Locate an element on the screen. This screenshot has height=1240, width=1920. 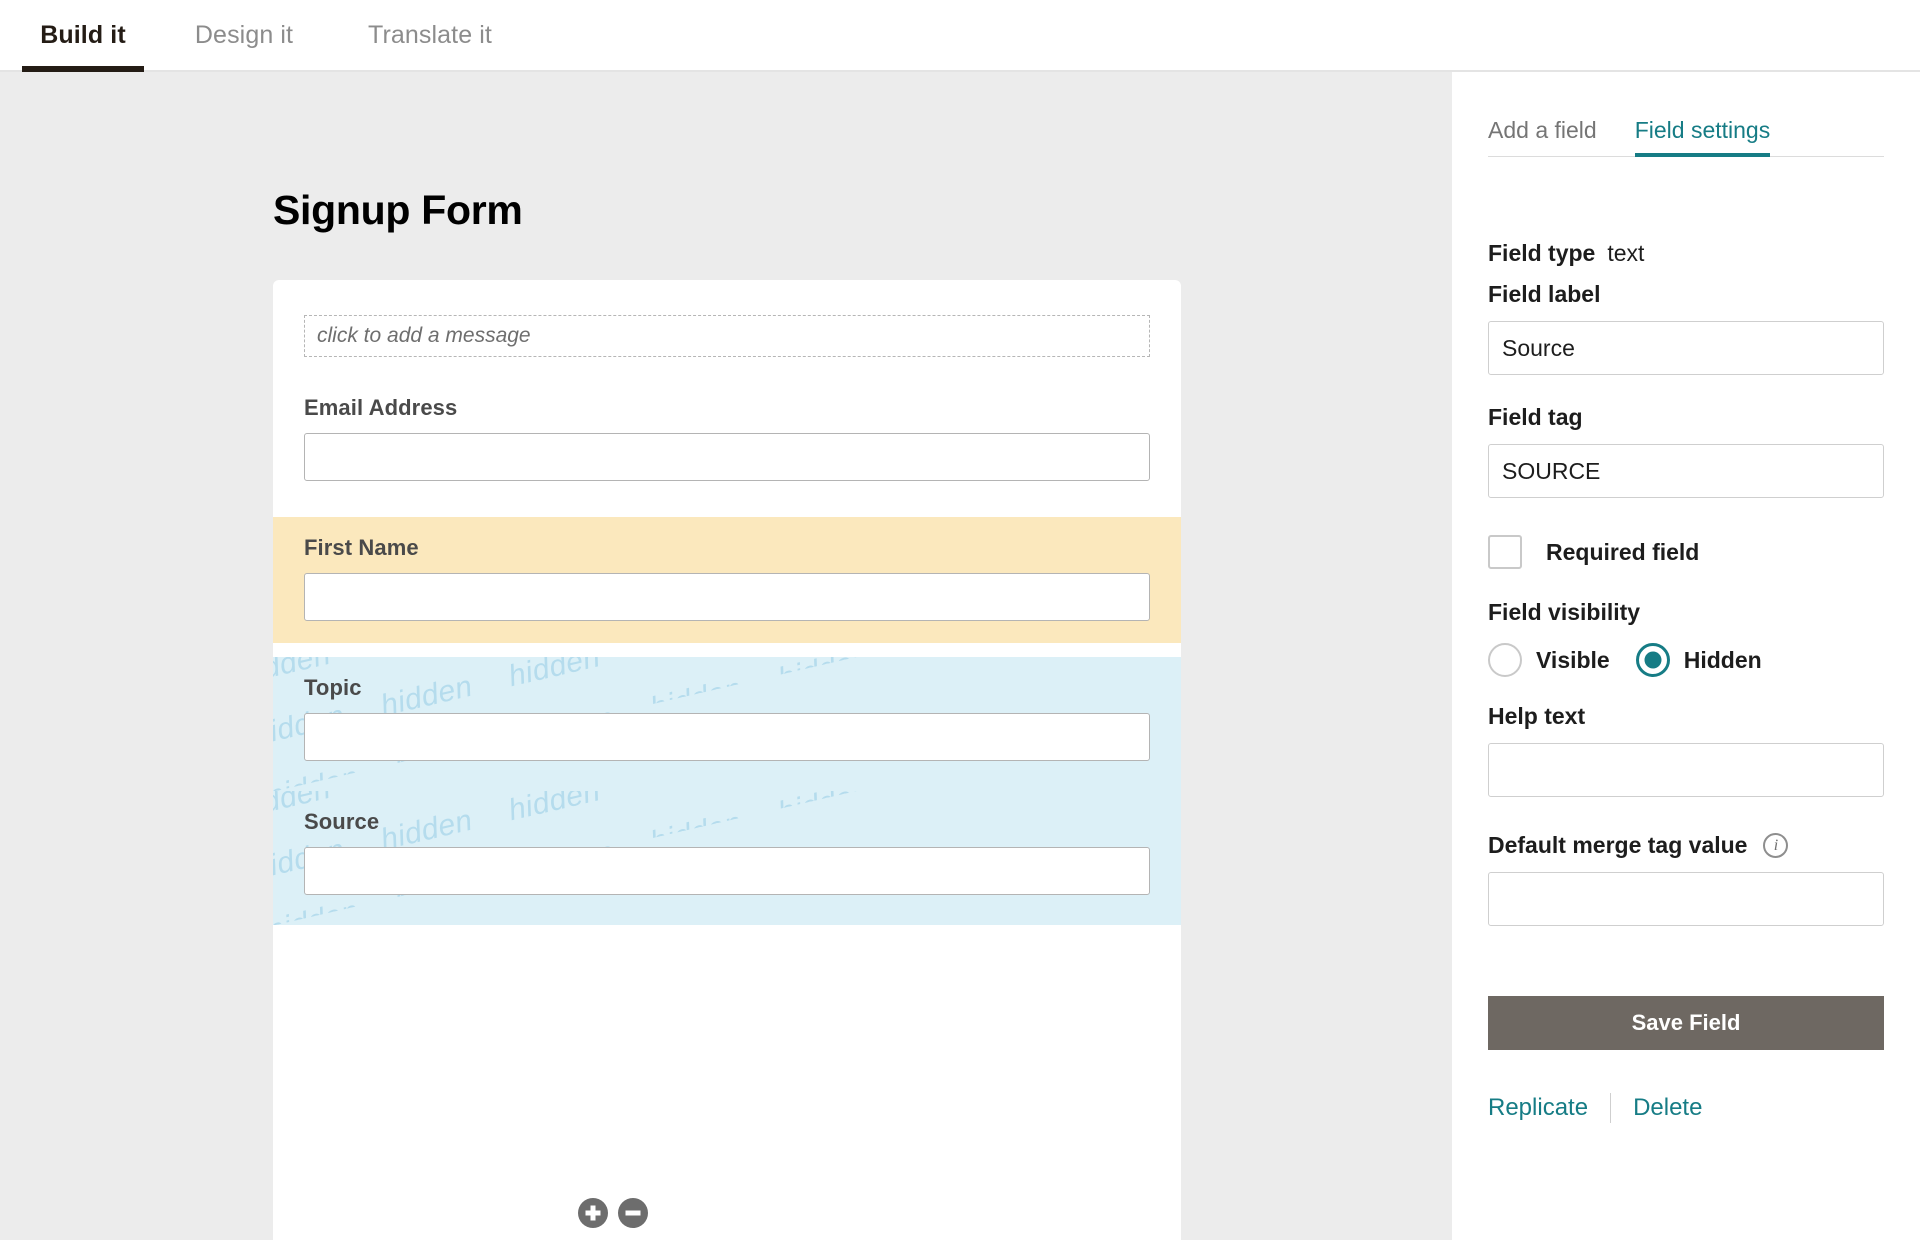
panel-tab-list: Add a field Field settings is located at coordinates (1686, 129).